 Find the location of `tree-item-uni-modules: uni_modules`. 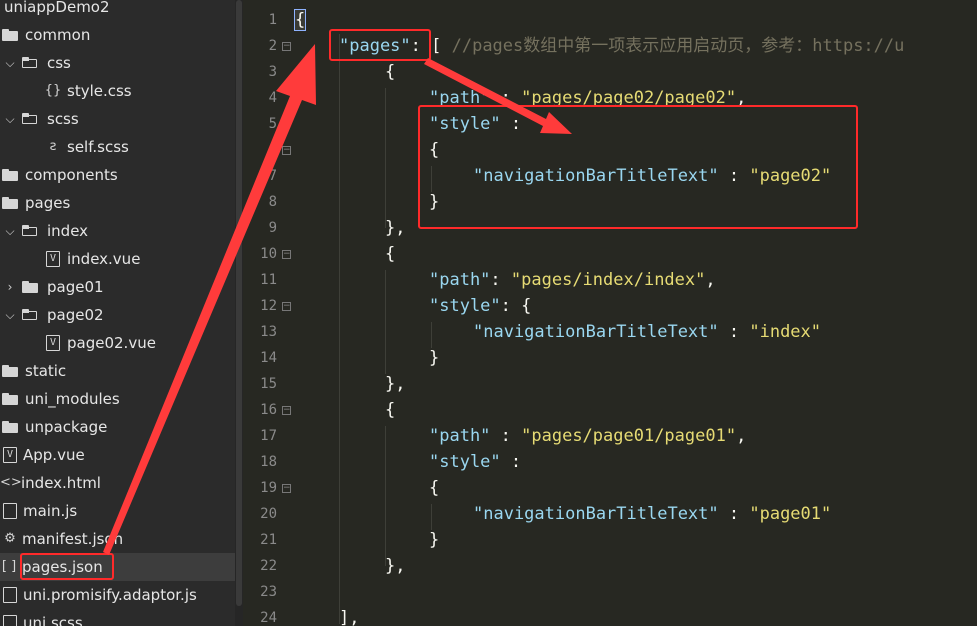

tree-item-uni-modules: uni_modules is located at coordinates (117, 399).